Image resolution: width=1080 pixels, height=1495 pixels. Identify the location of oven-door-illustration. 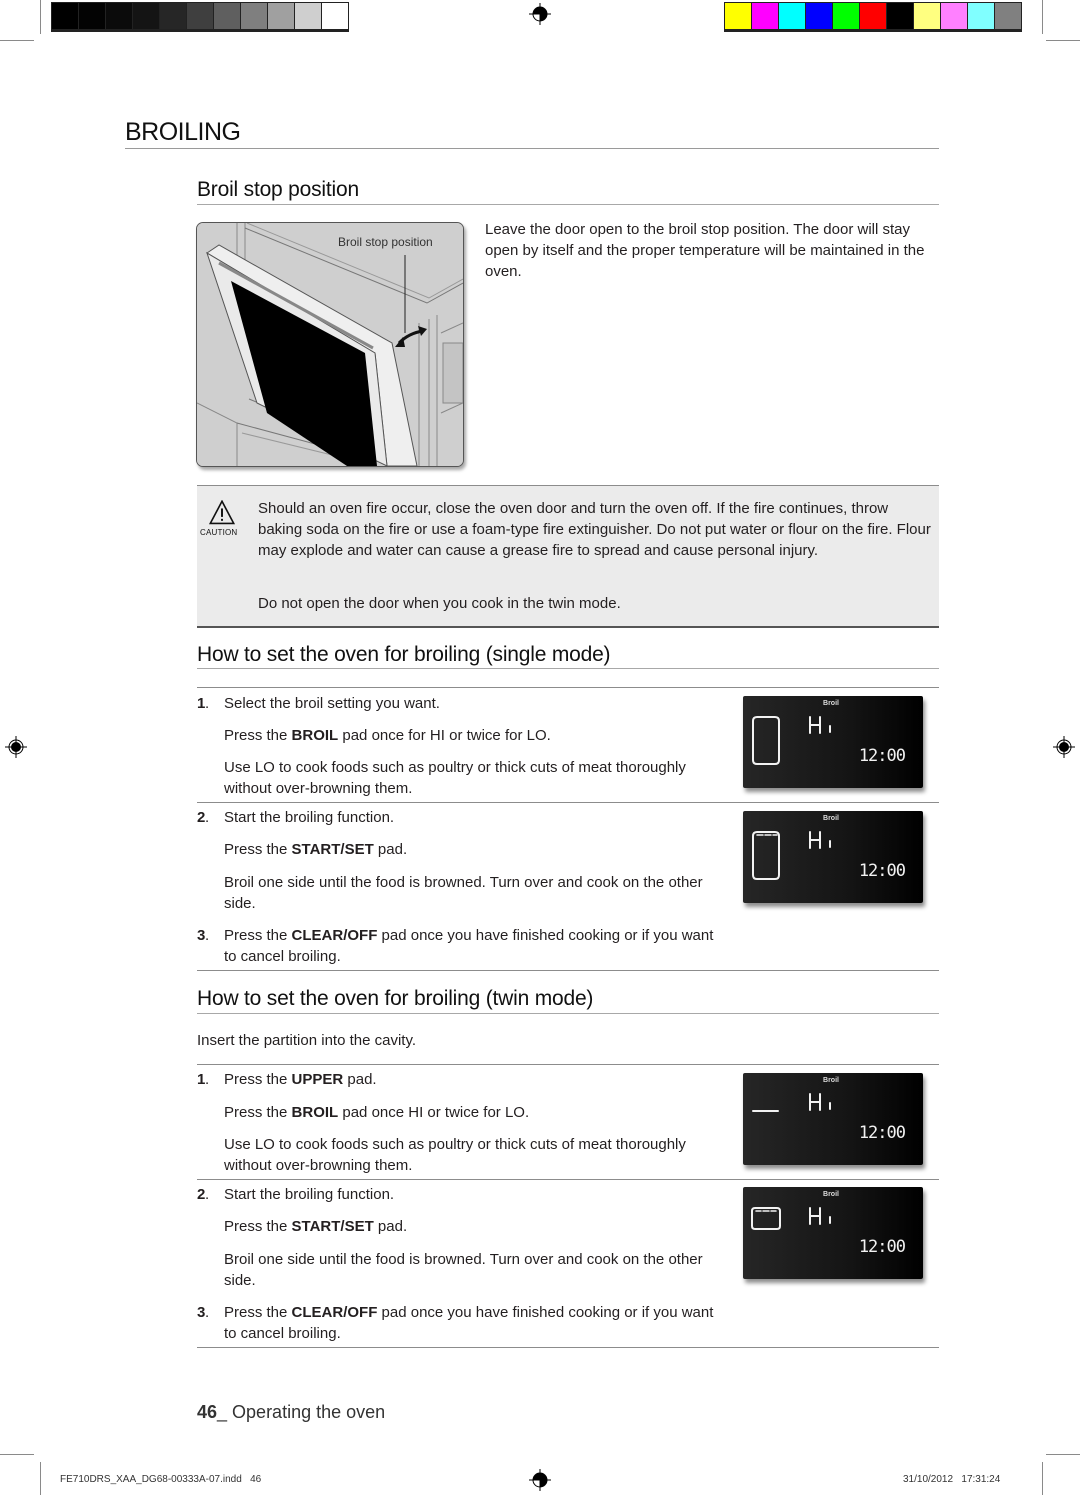
(330, 344).